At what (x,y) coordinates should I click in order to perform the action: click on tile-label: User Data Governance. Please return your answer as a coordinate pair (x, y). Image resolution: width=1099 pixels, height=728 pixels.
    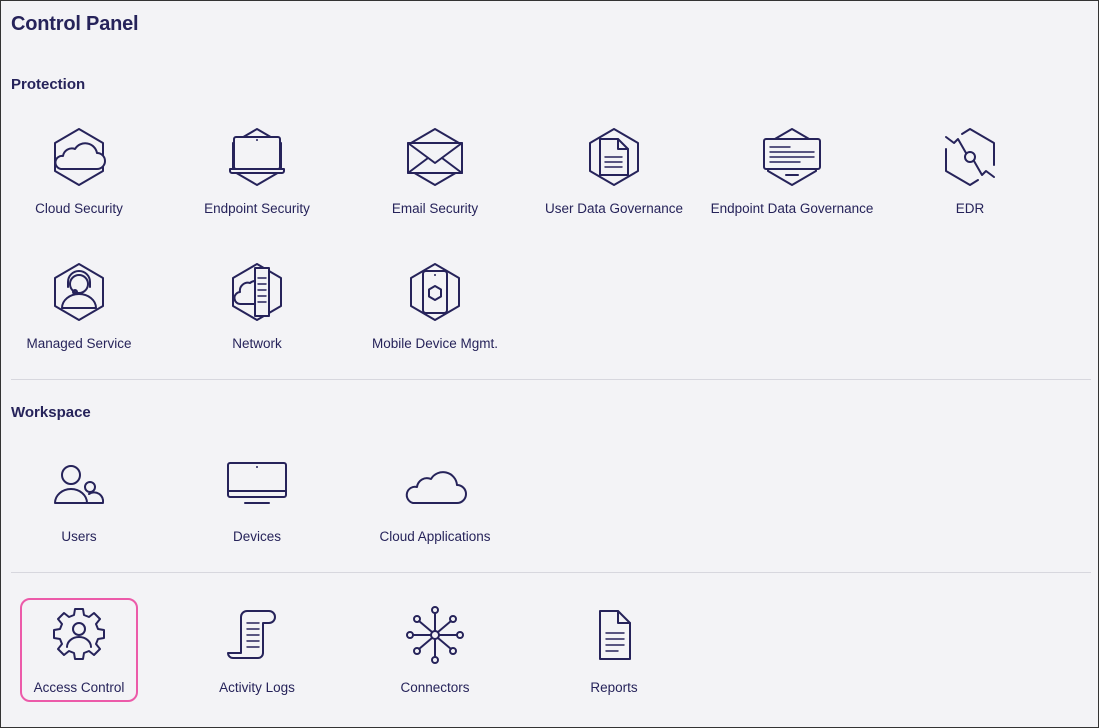
    Looking at the image, I should click on (614, 208).